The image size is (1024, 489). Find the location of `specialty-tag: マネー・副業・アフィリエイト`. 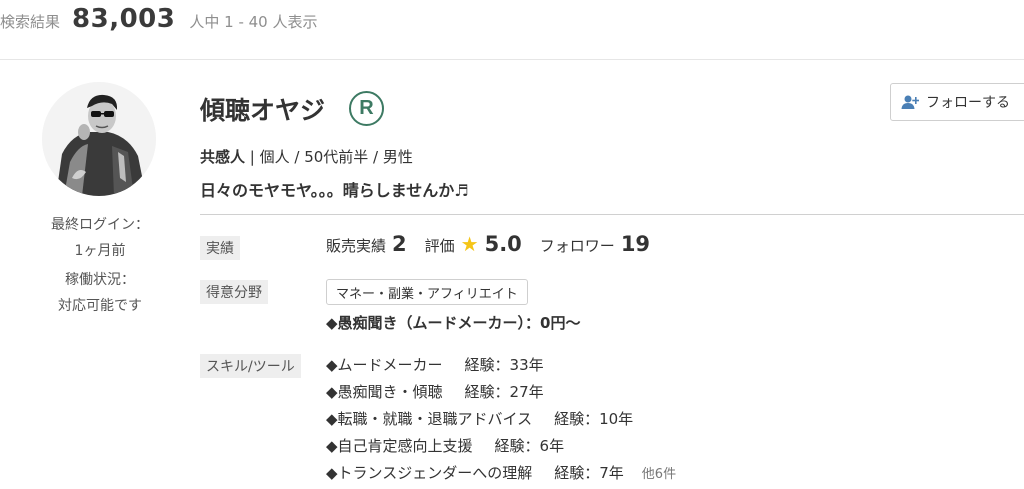

specialty-tag: マネー・副業・アフィリエイト is located at coordinates (427, 292).